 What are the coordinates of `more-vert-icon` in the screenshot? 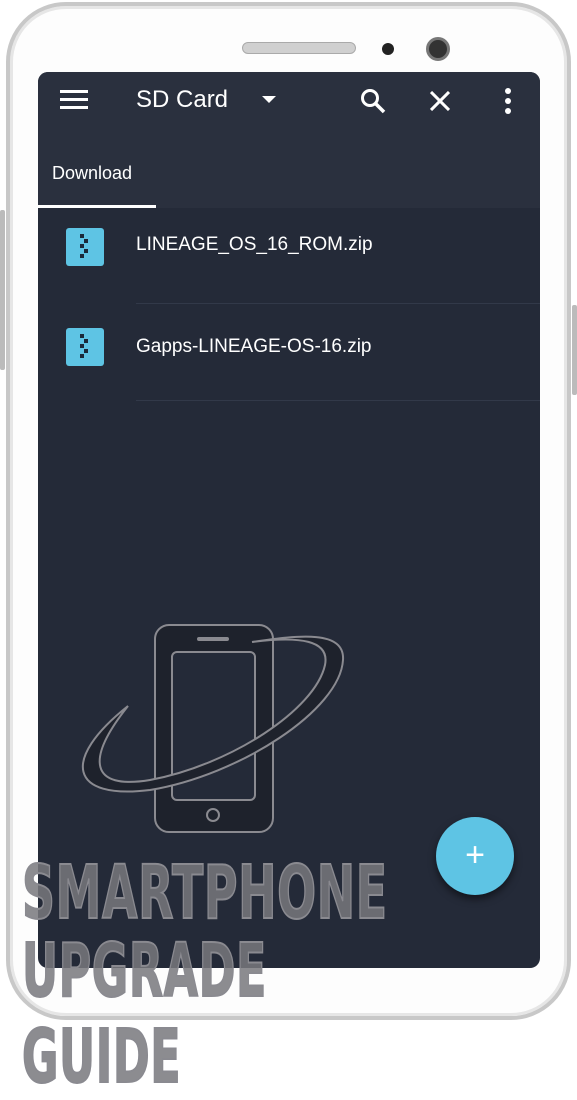 It's located at (508, 101).